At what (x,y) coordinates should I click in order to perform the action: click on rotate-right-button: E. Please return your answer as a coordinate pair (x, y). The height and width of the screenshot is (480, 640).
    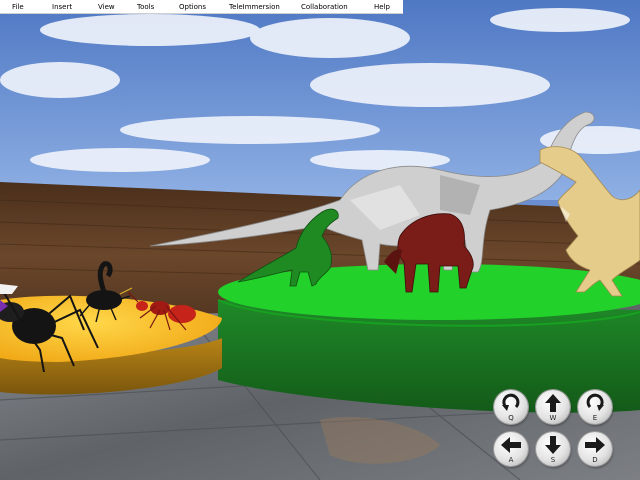
    Looking at the image, I should click on (595, 407).